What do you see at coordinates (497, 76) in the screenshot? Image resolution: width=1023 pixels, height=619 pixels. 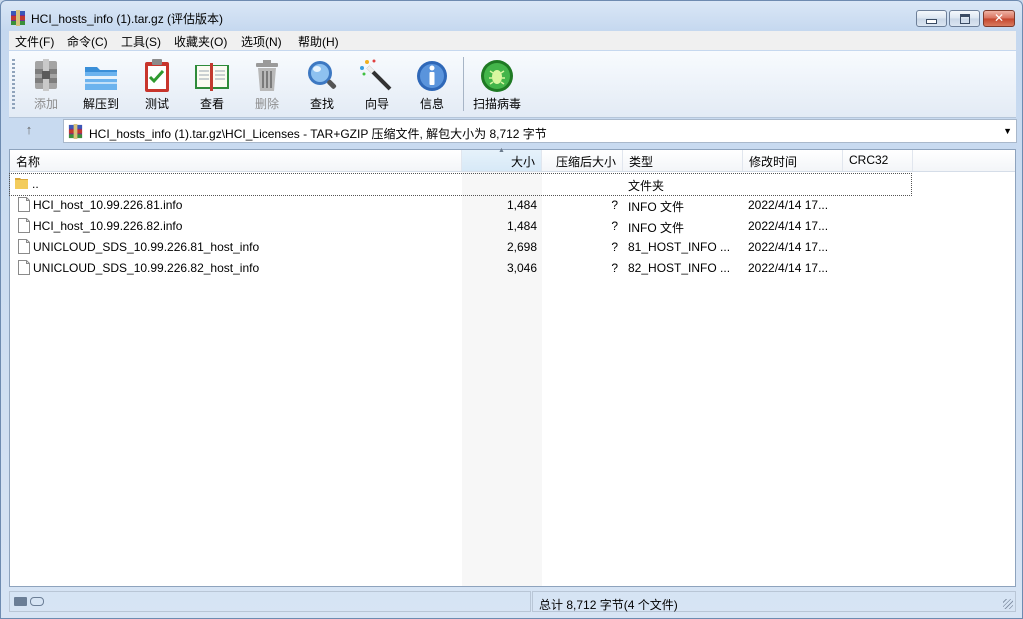 I see `virus-scan-icon` at bounding box center [497, 76].